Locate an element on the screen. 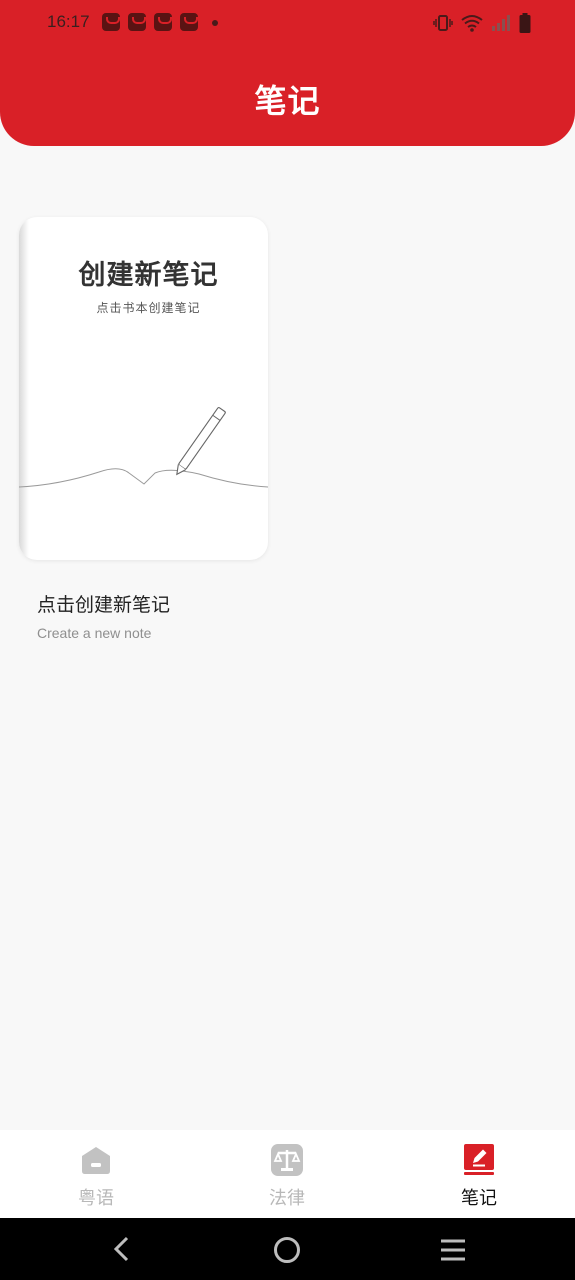 Image resolution: width=575 pixels, height=1280 pixels. signal-icon is located at coordinates (501, 23).